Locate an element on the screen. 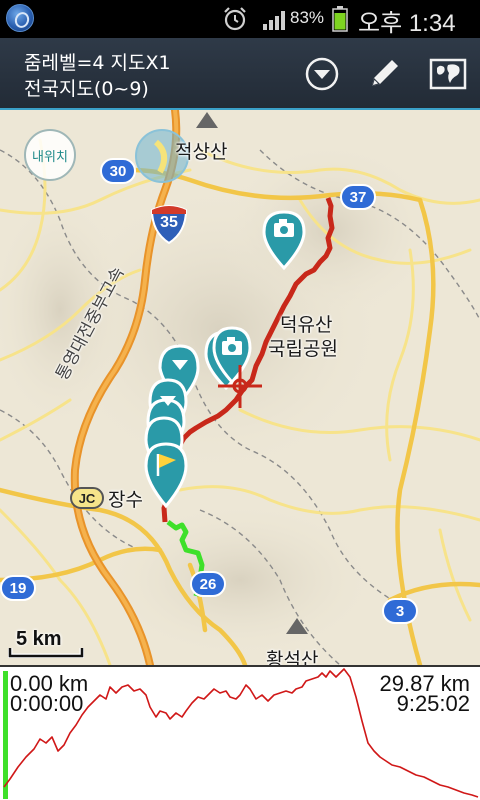 This screenshot has height=800, width=480. junction-badge: JC is located at coordinates (87, 498).